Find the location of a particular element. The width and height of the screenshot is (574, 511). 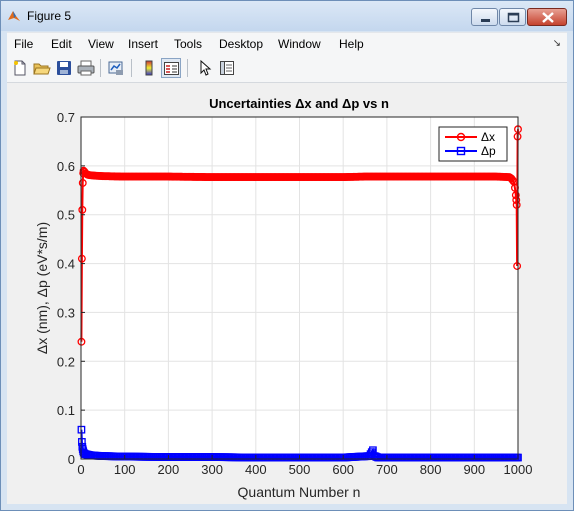

x-tick-label: 1000 is located at coordinates (518, 469).